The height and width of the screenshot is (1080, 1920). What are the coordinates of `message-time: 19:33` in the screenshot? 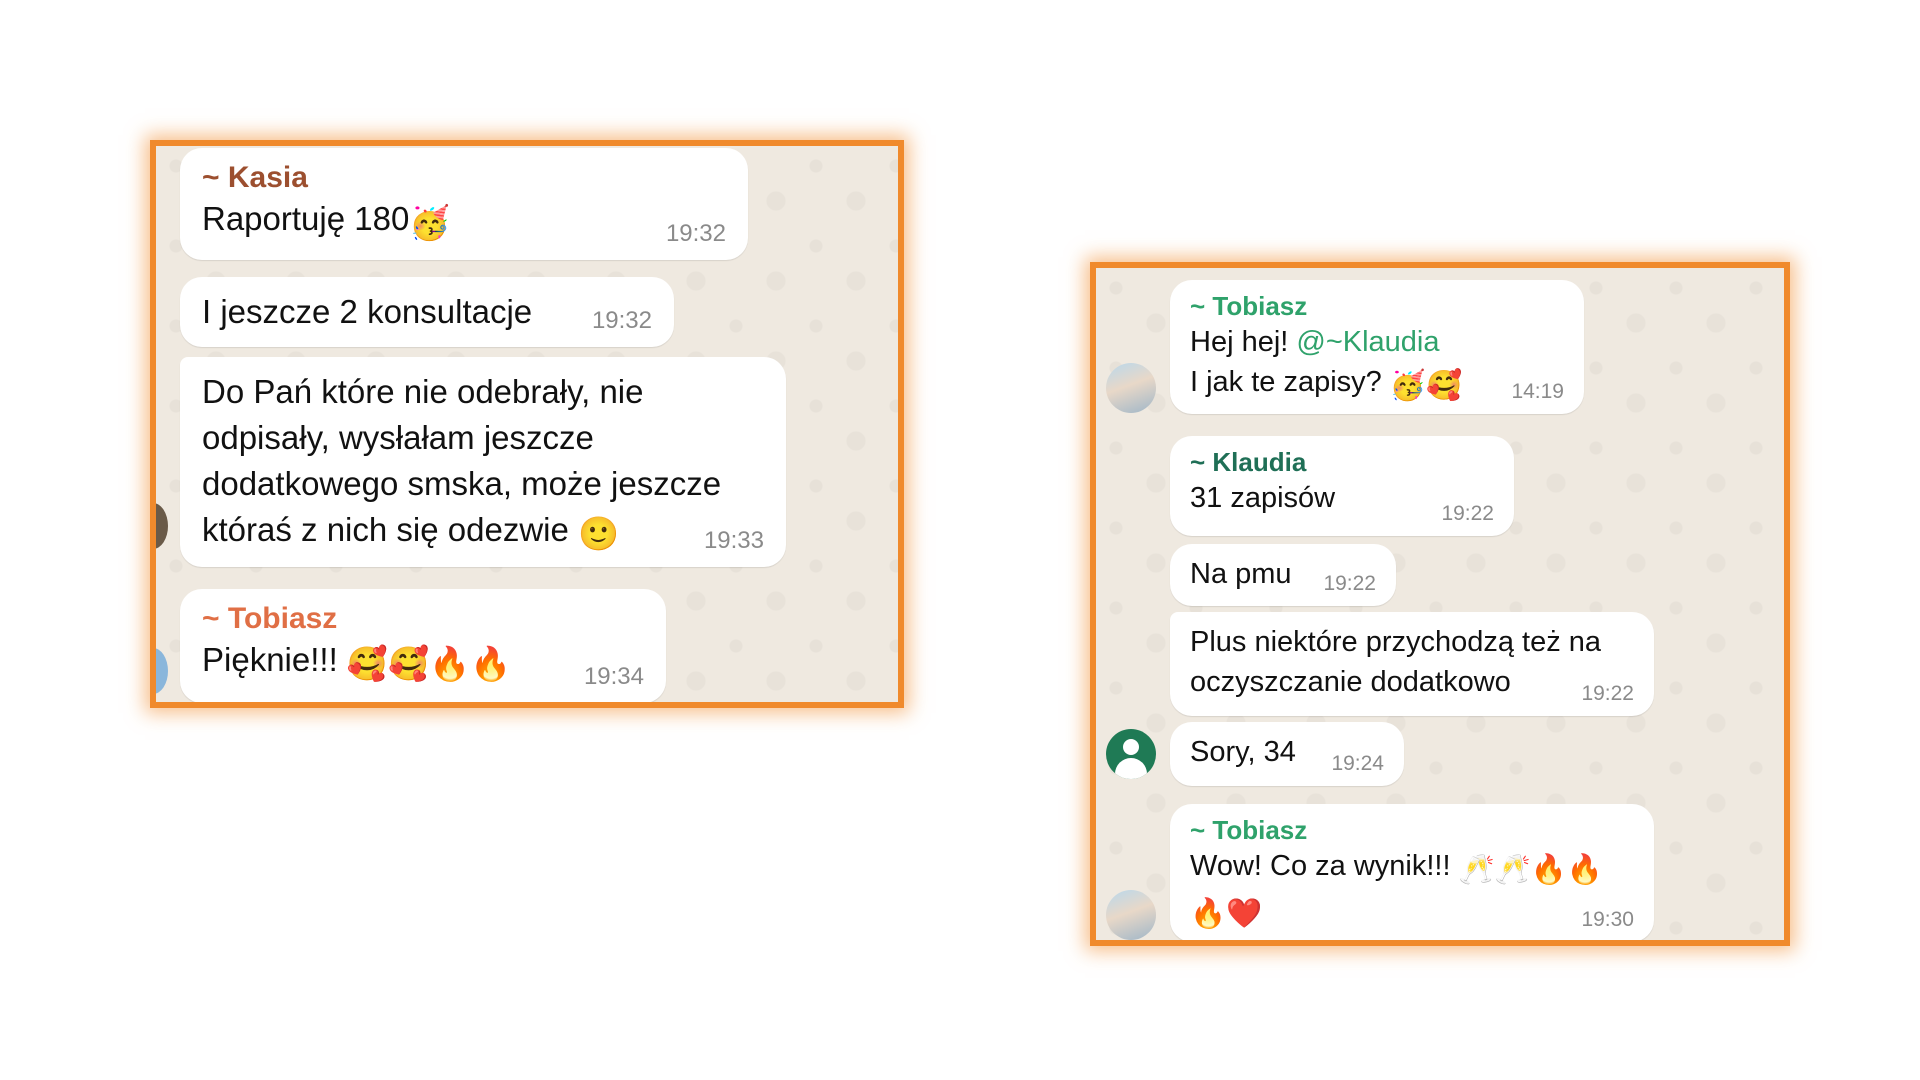 It's located at (733, 540).